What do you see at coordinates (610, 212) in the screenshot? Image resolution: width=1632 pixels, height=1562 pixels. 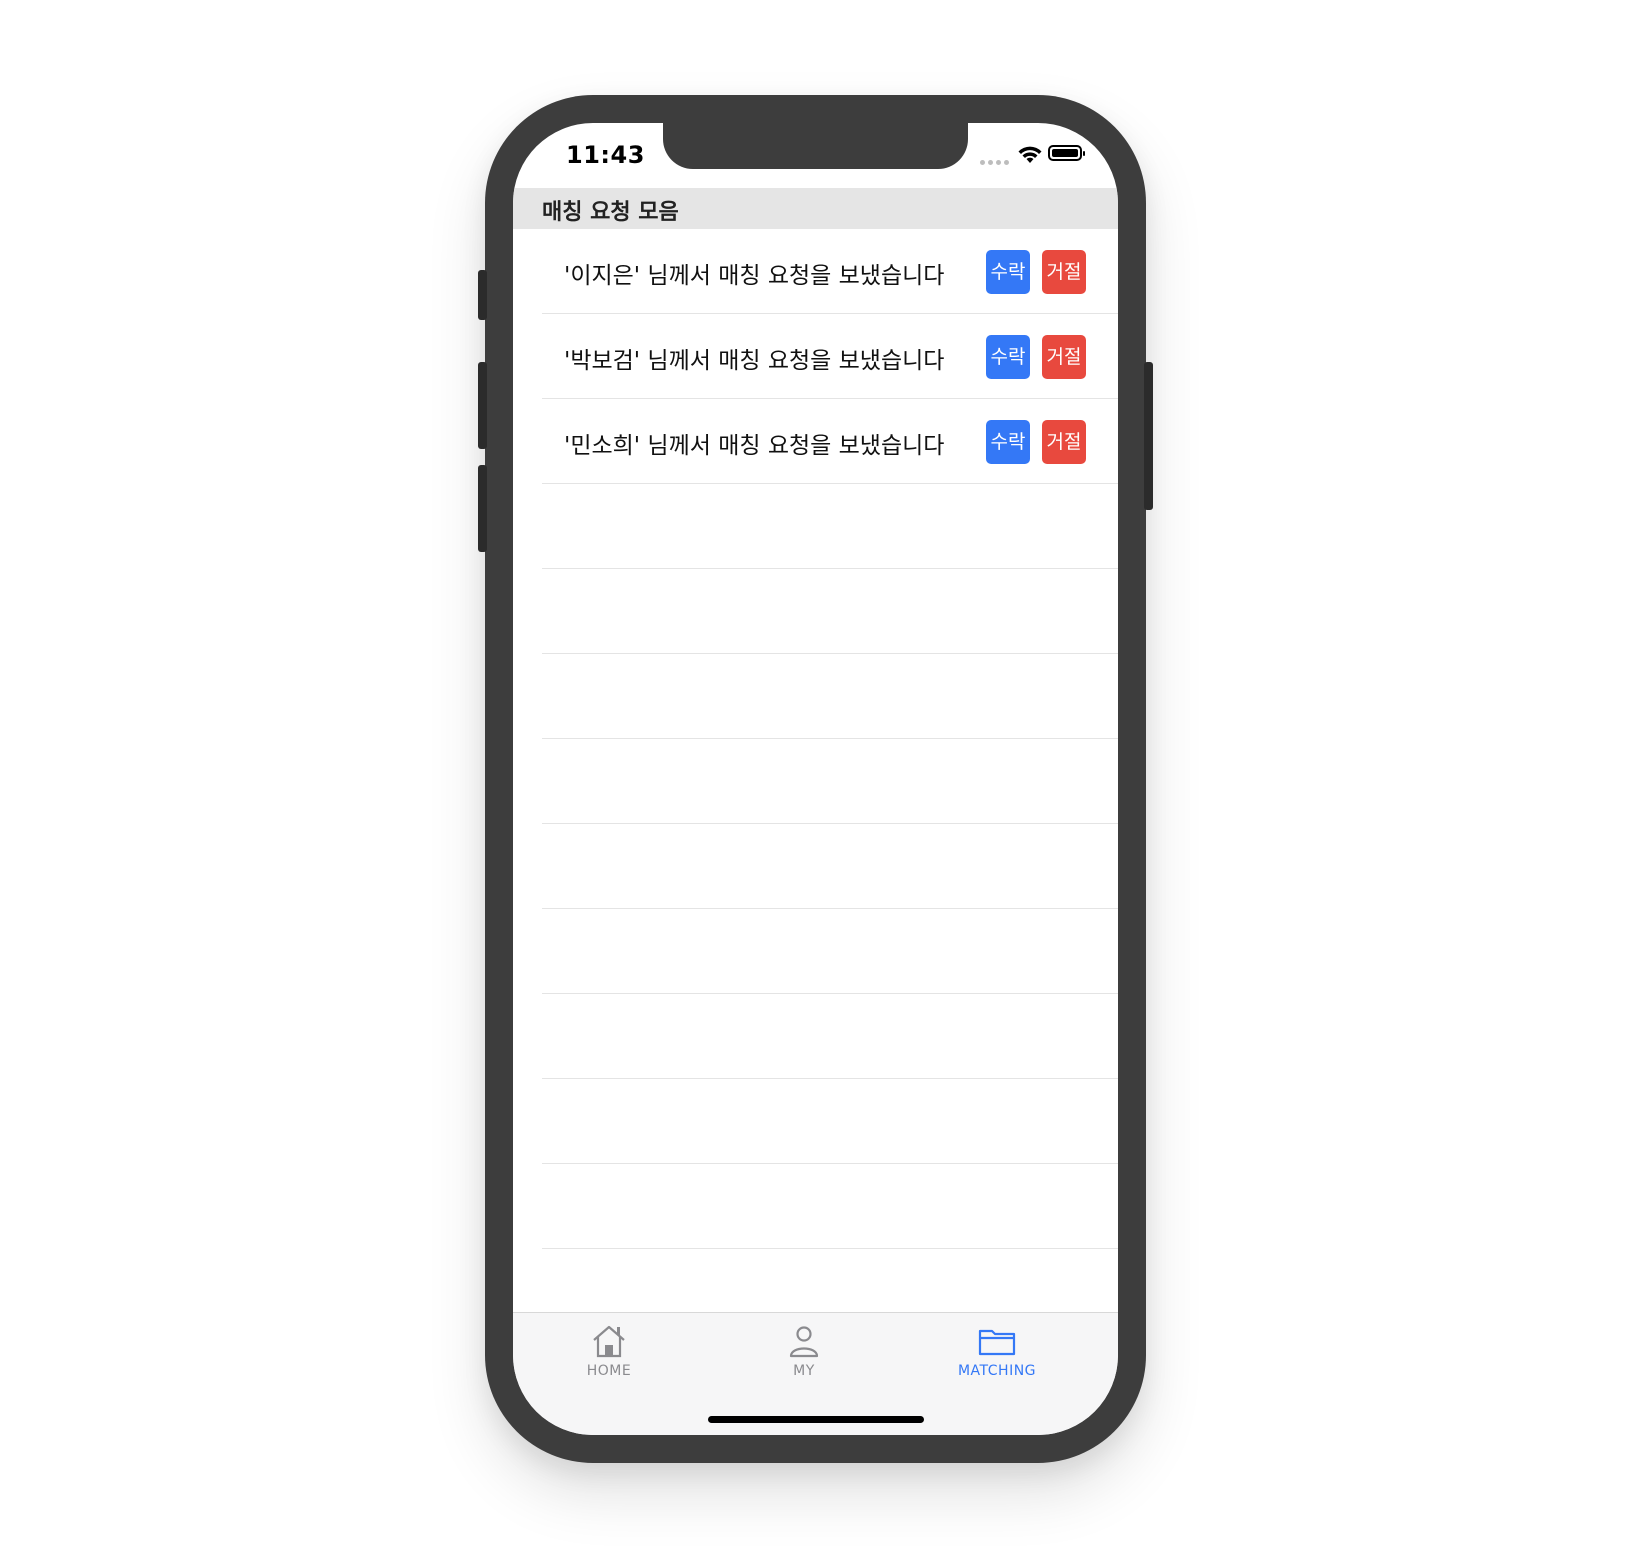 I see `page-title: 매칭 요청 모음` at bounding box center [610, 212].